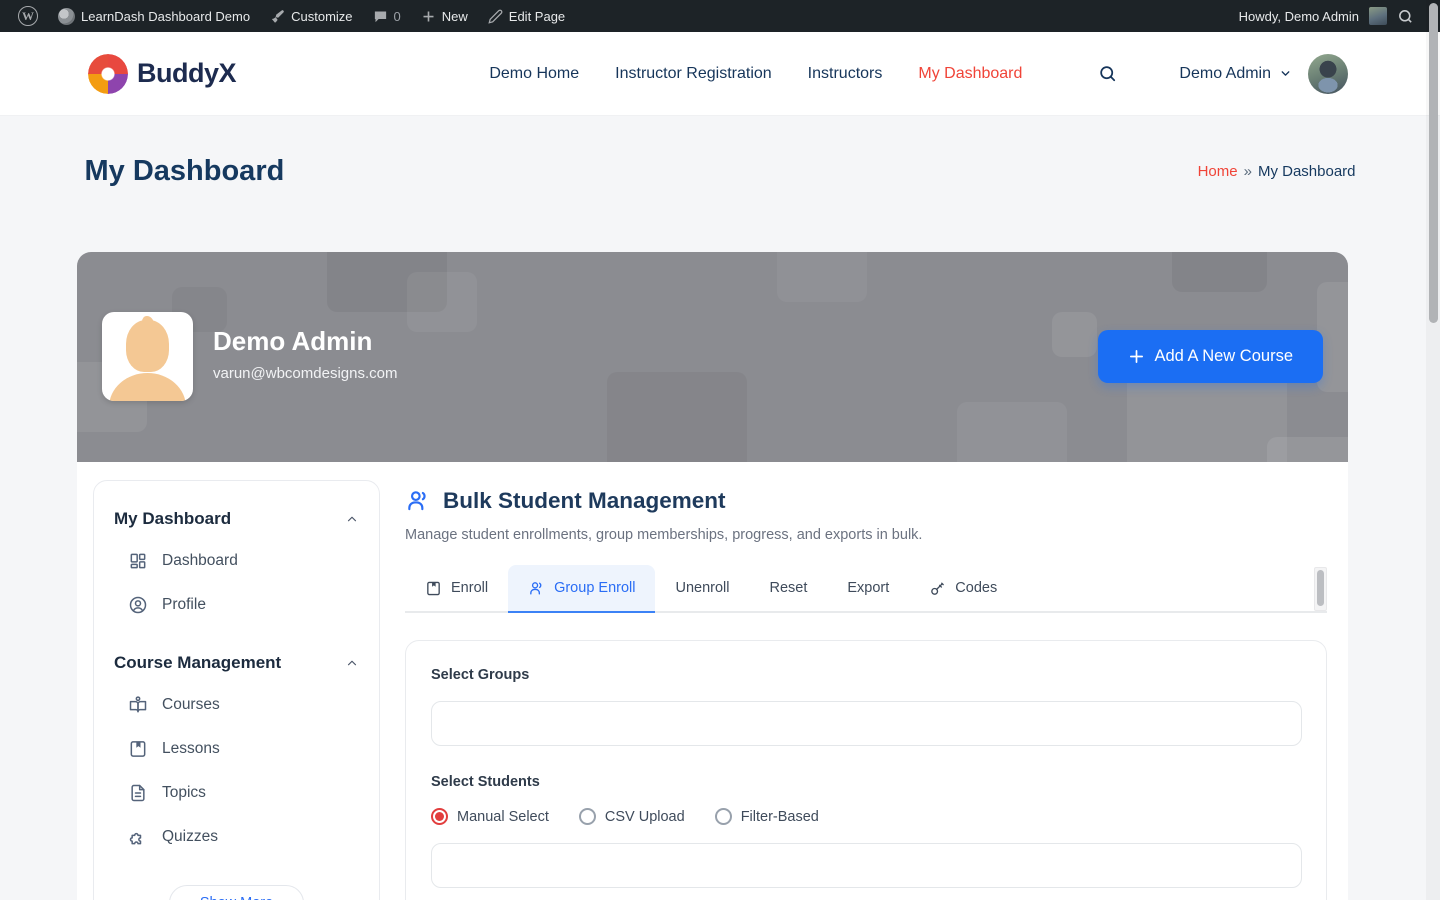 The image size is (1440, 900). Describe the element at coordinates (485, 782) in the screenshot. I see `select-students-label: Select Students` at that location.